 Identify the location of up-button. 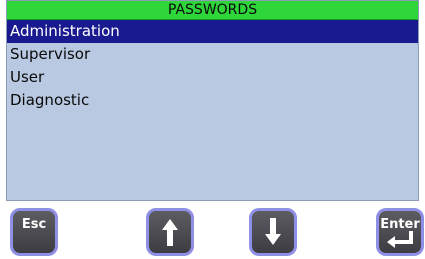
(170, 232).